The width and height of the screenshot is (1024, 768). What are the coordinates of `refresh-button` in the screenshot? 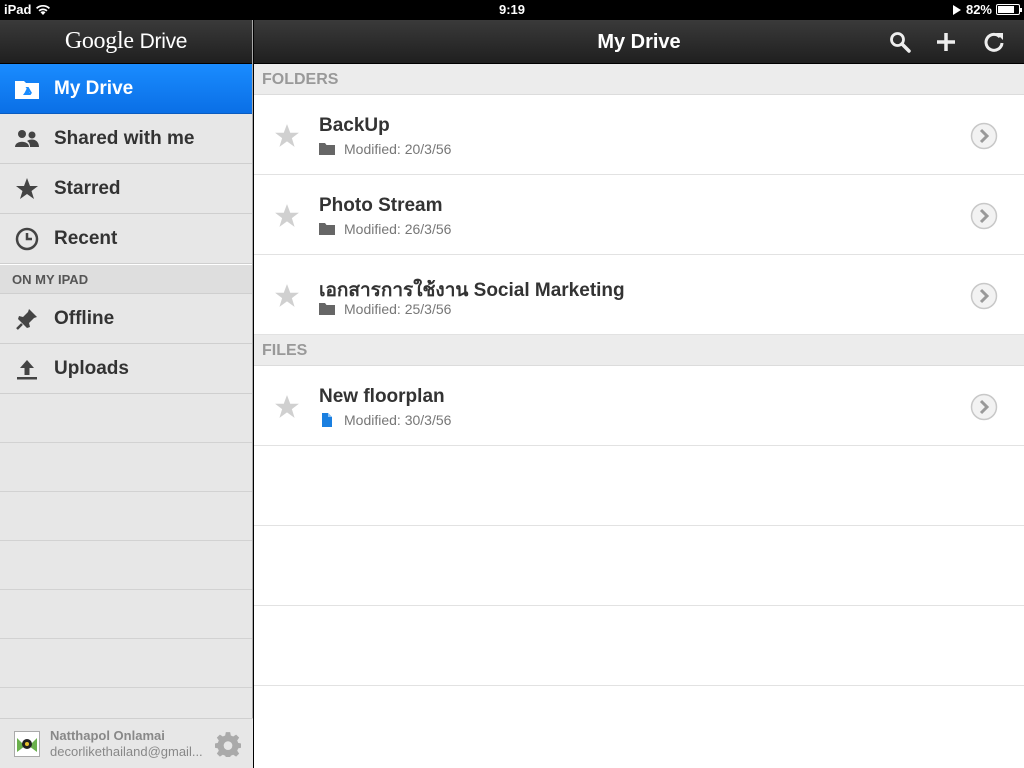 It's located at (994, 42).